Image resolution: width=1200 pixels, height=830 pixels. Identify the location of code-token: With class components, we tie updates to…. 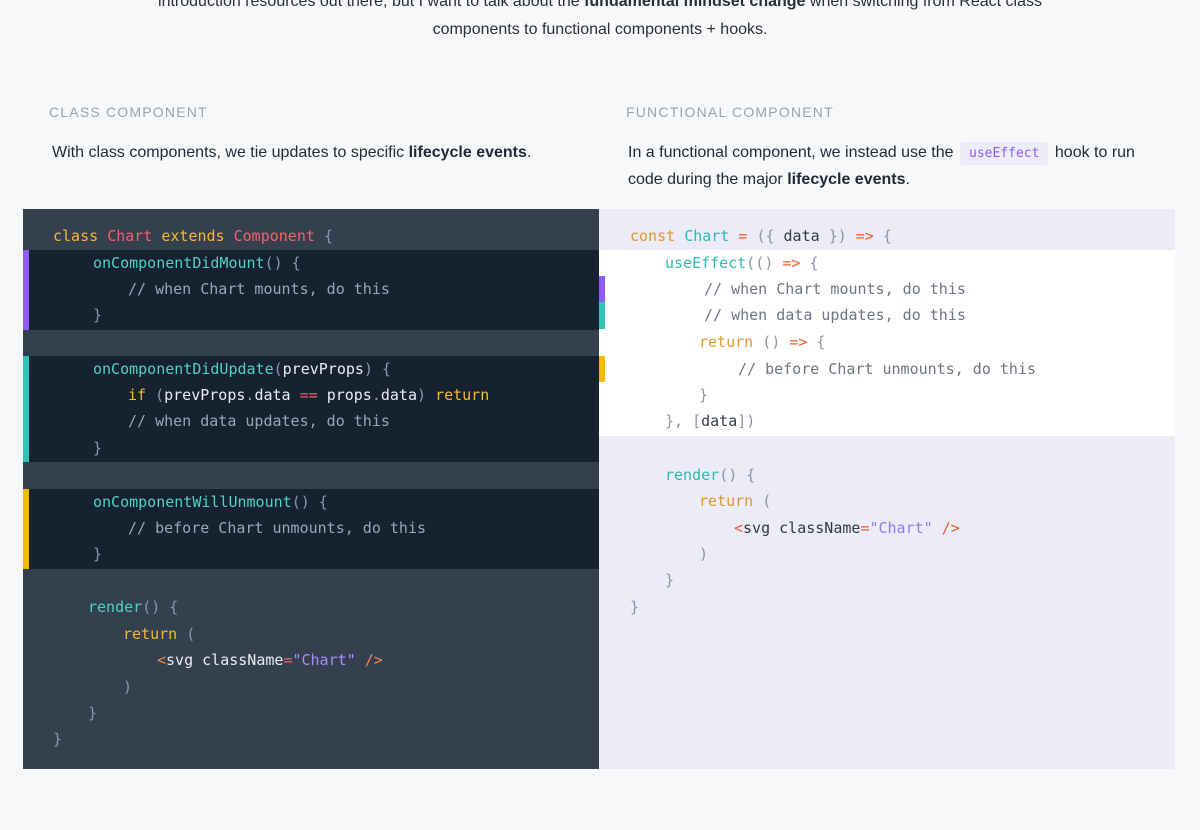
(230, 152).